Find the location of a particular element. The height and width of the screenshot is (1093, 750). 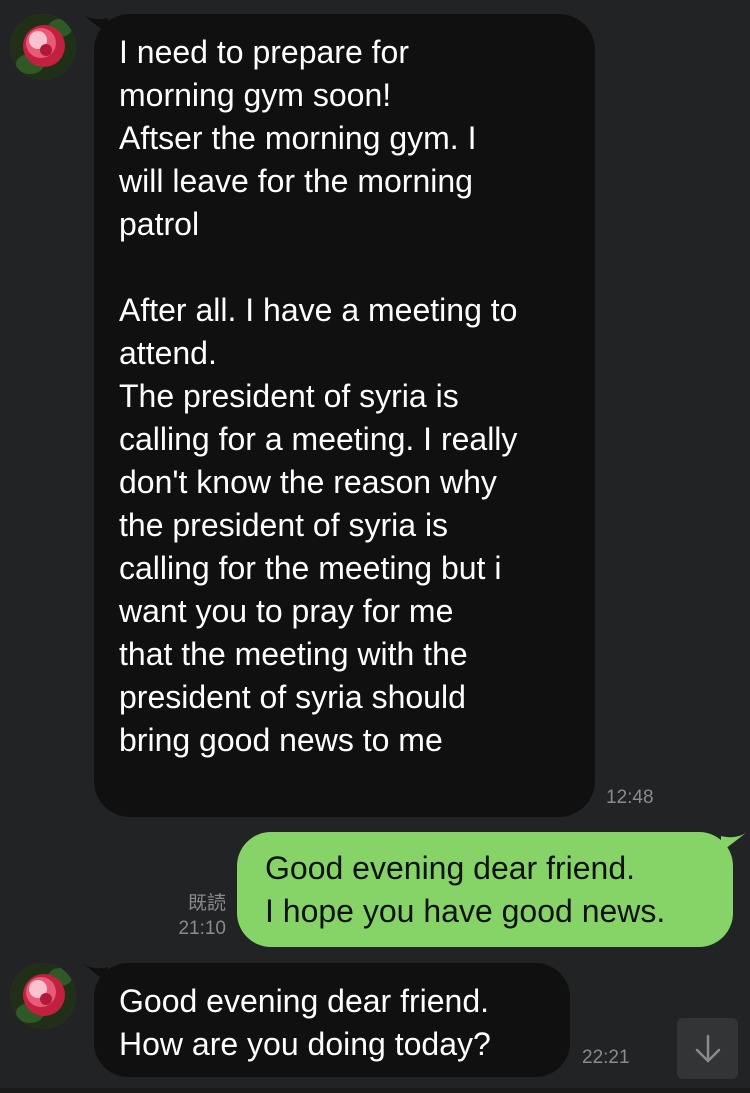

bottom-divider is located at coordinates (375, 1090).